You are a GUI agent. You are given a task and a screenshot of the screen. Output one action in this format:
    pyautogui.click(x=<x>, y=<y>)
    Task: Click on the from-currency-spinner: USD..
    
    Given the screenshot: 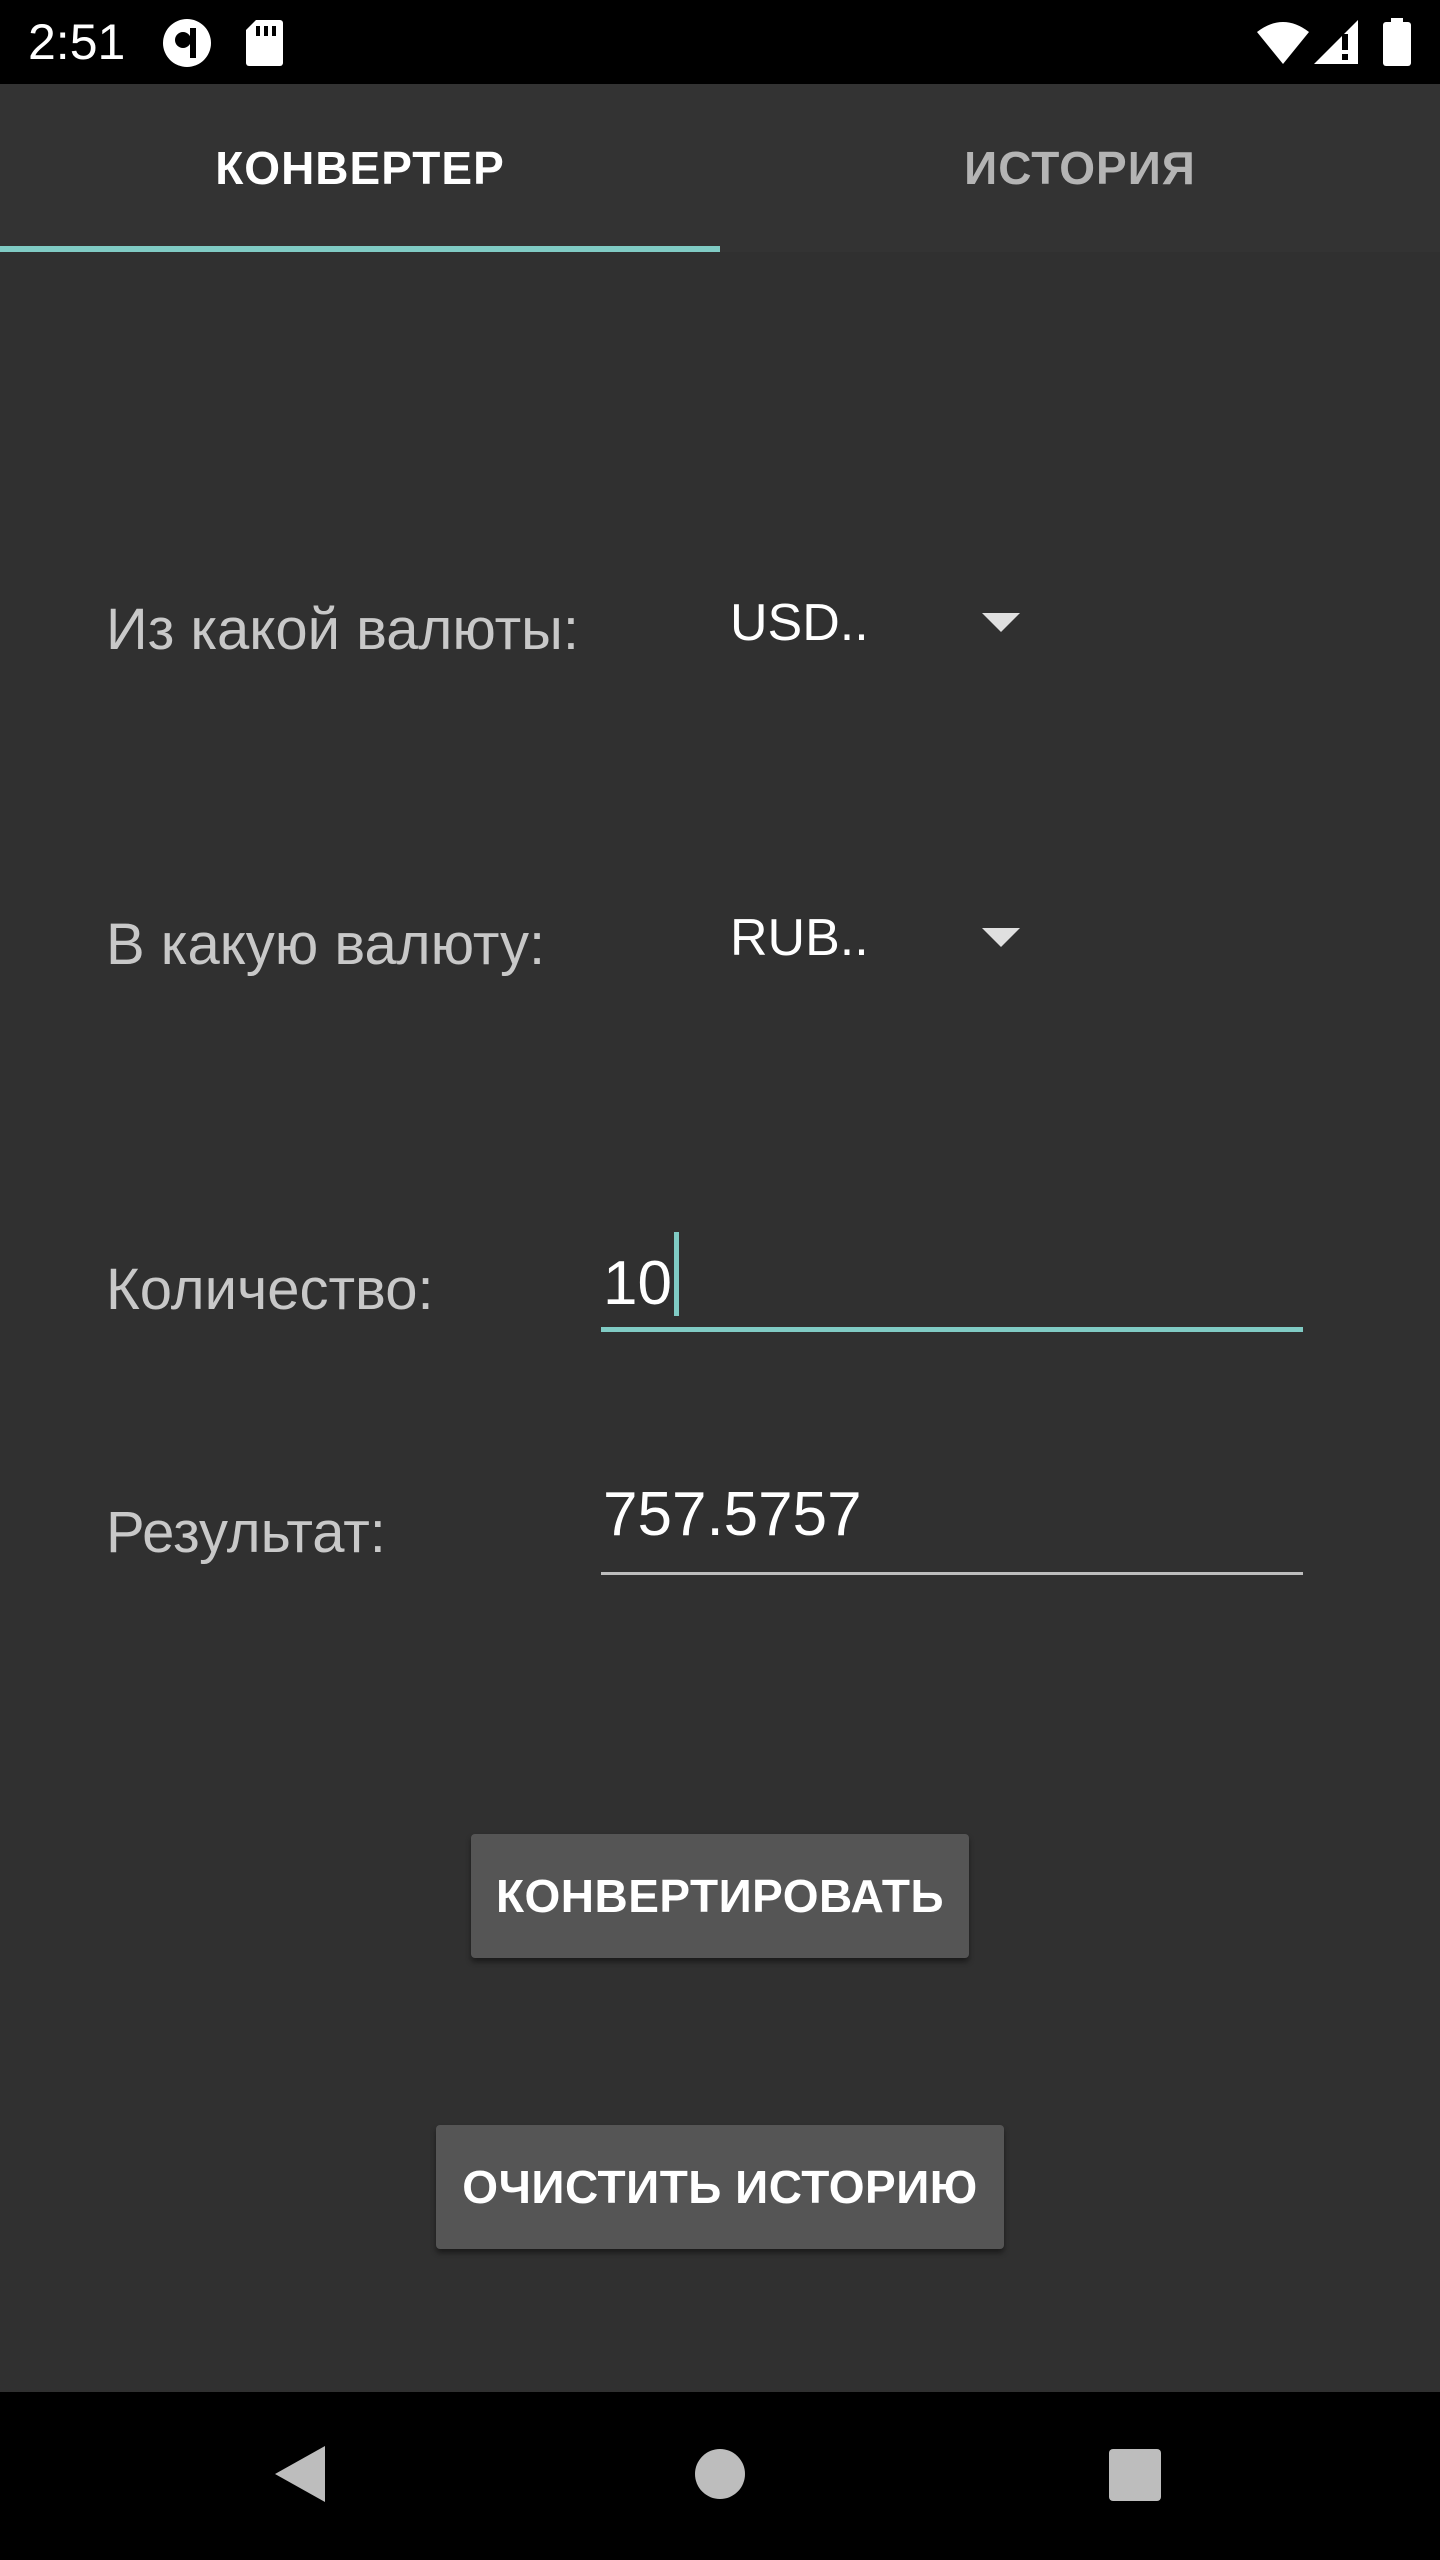 What is the action you would take?
    pyautogui.click(x=890, y=623)
    